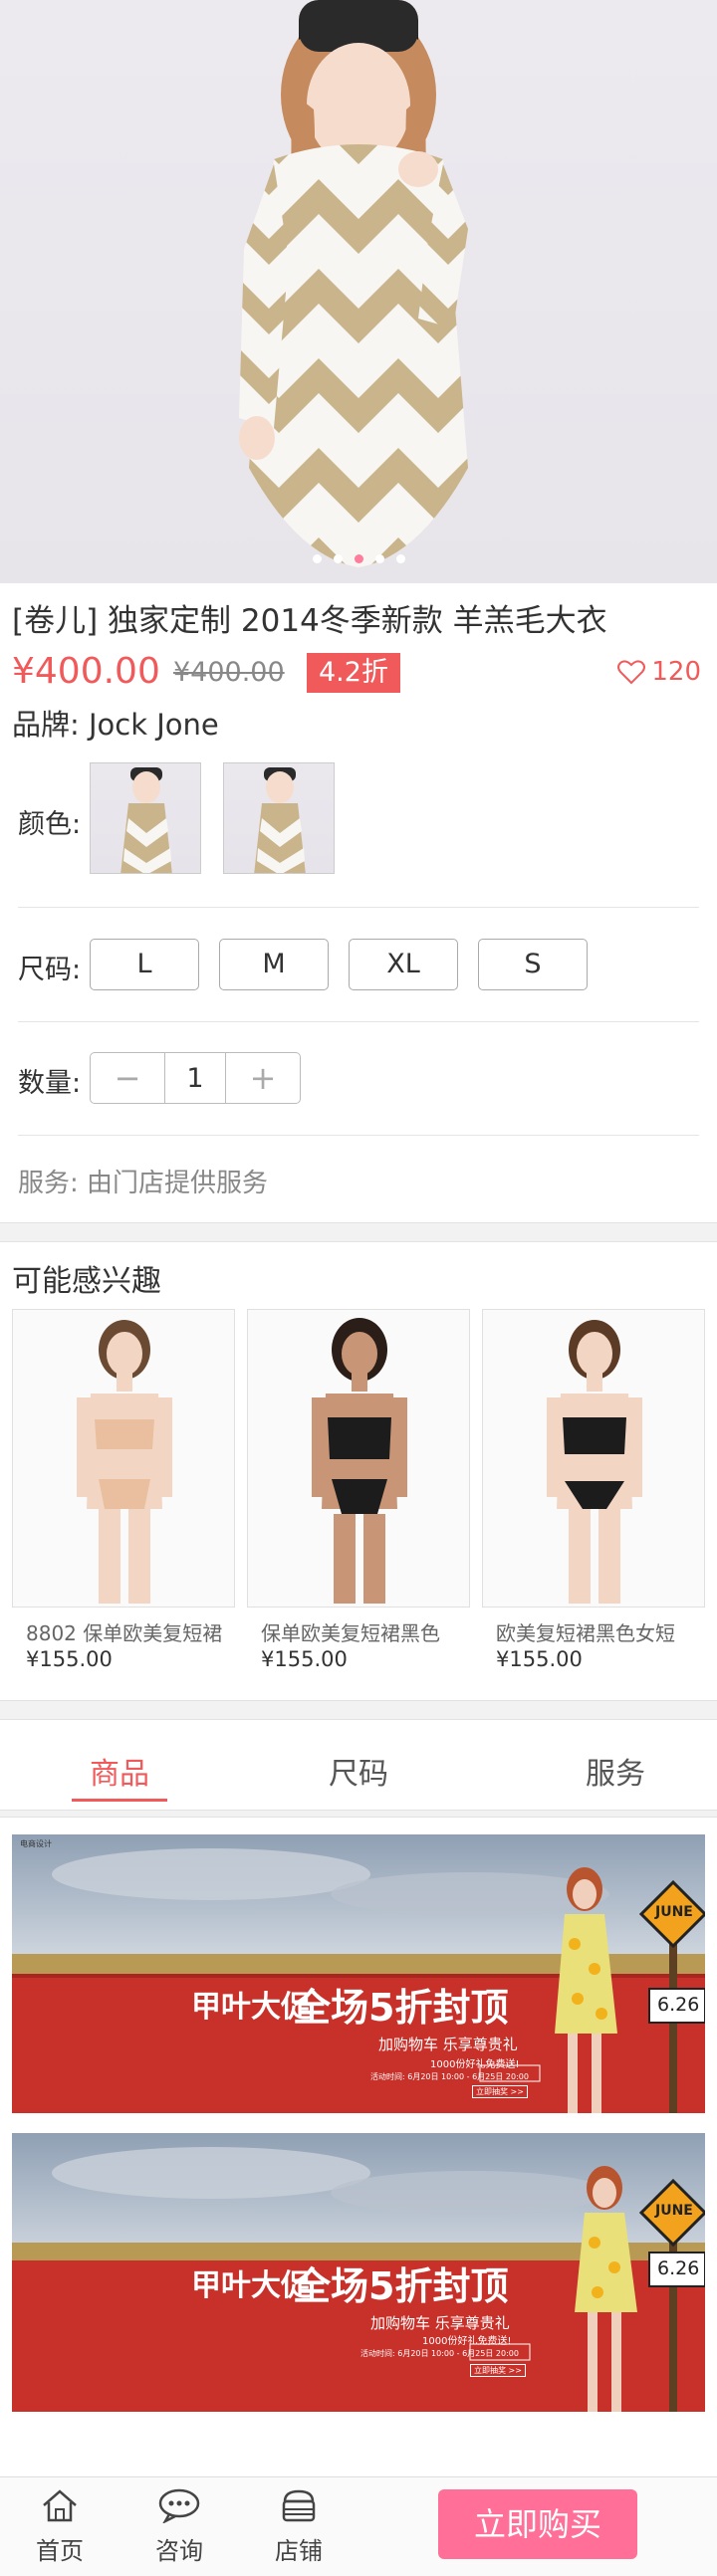 The width and height of the screenshot is (717, 2576). Describe the element at coordinates (86, 671) in the screenshot. I see `current-price: ¥400.00` at that location.